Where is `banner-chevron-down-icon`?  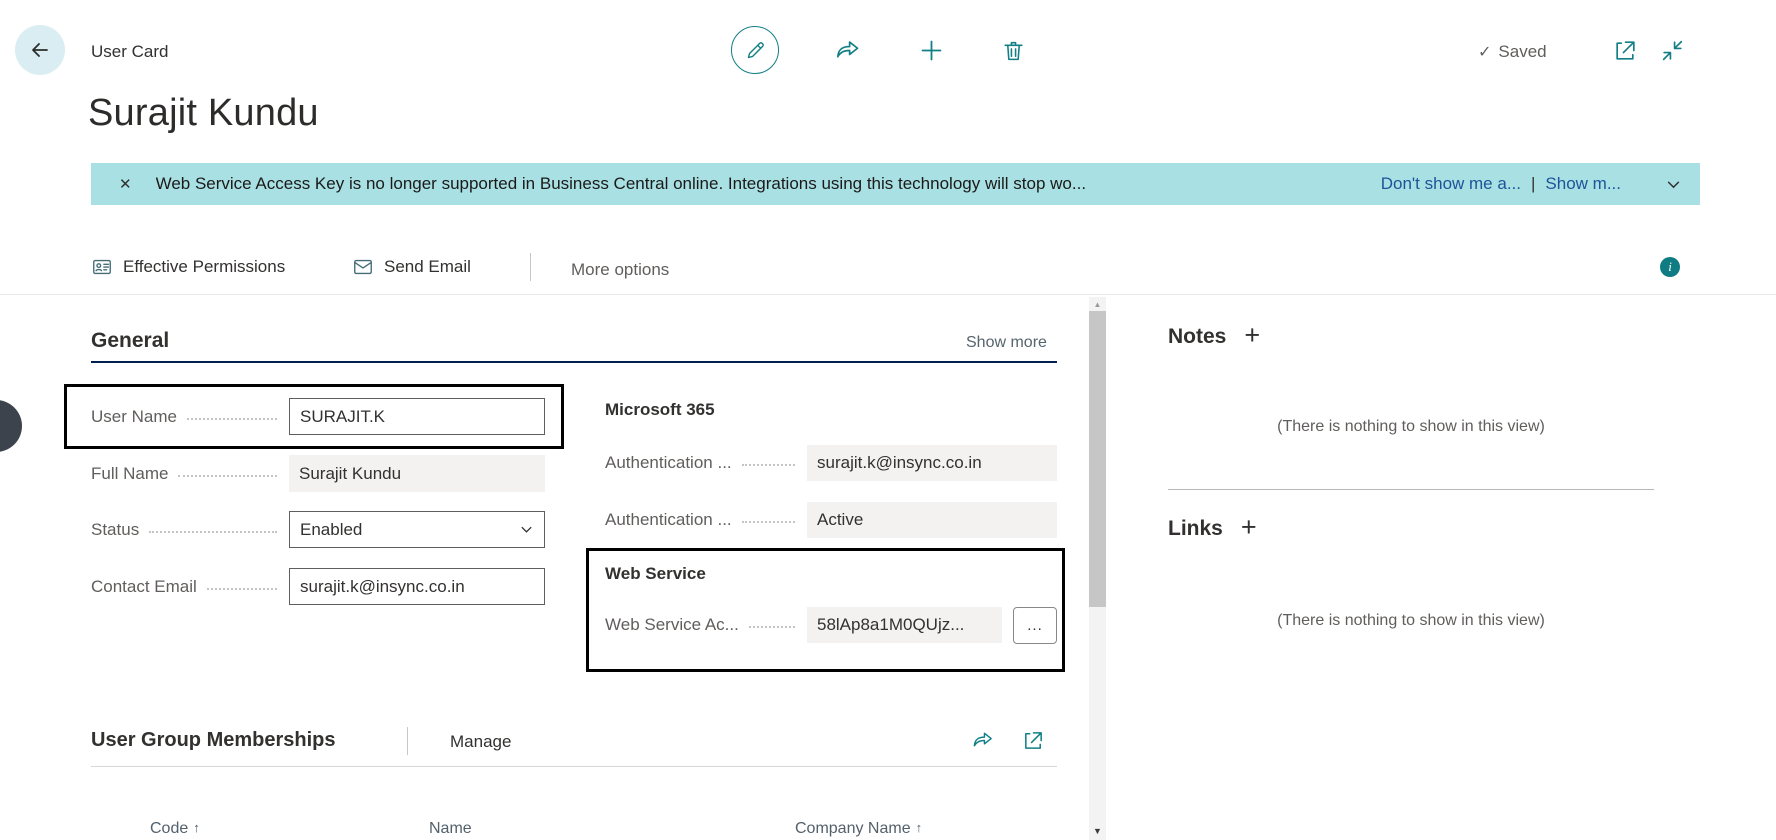
banner-chevron-down-icon is located at coordinates (1673, 184).